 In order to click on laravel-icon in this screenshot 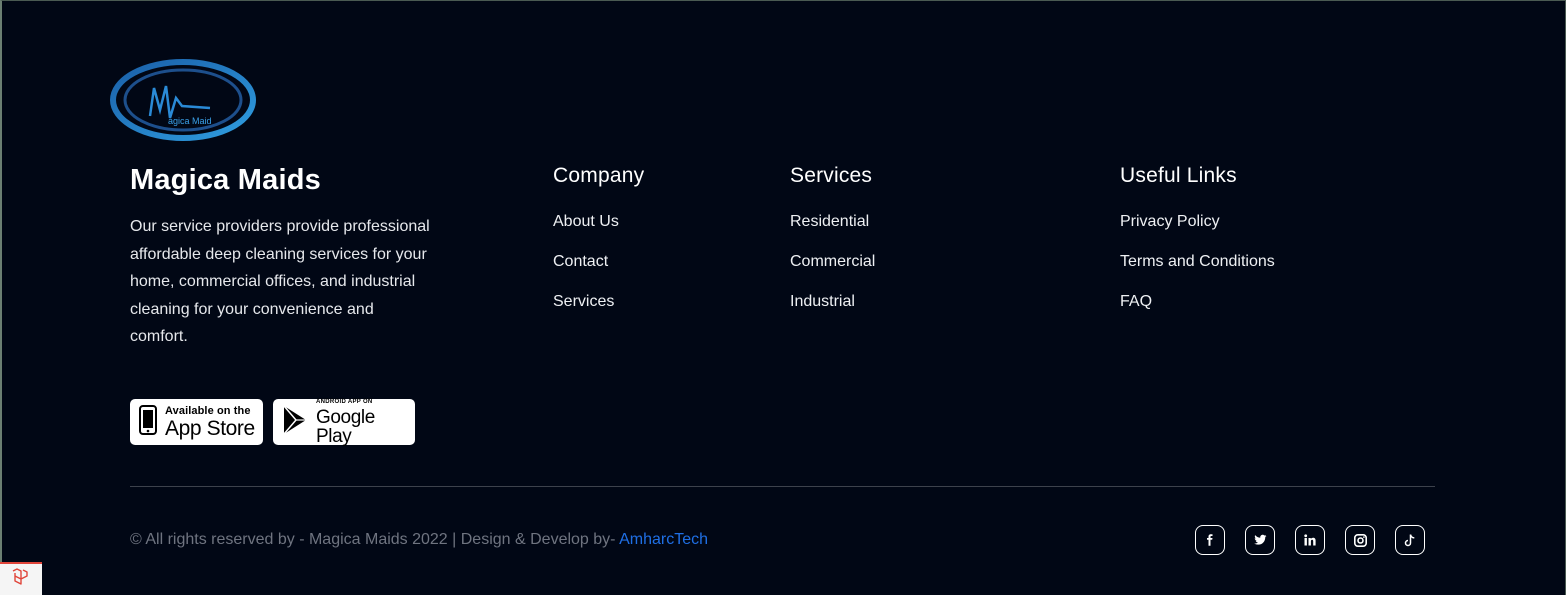, I will do `click(21, 579)`.